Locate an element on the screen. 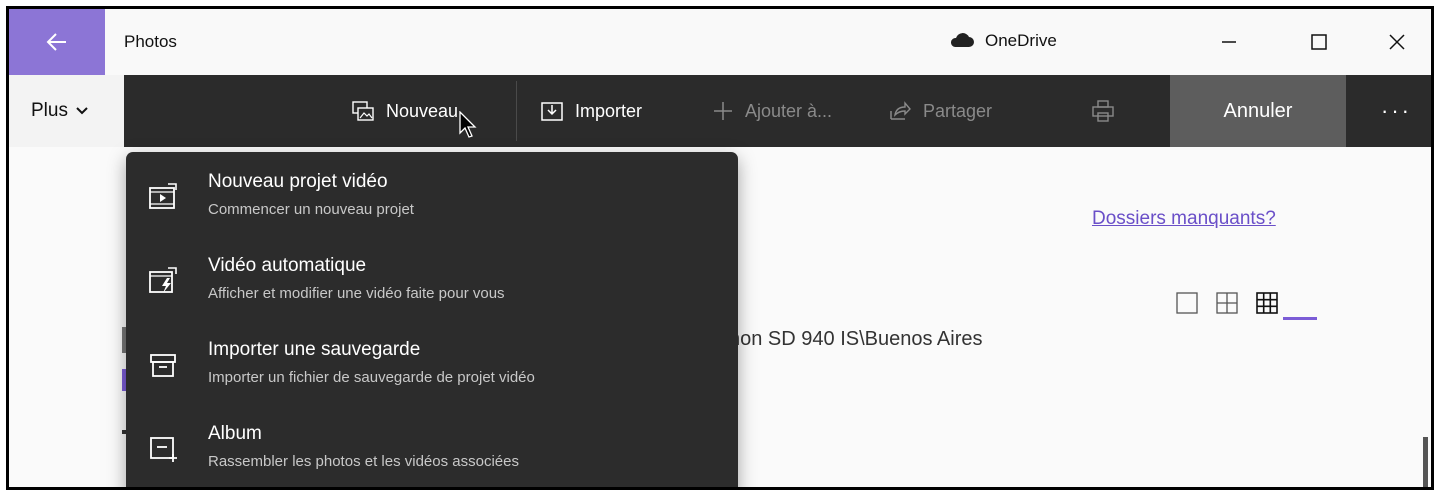 Image resolution: width=1440 pixels, height=493 pixels. more-options-button: ··· is located at coordinates (1395, 111).